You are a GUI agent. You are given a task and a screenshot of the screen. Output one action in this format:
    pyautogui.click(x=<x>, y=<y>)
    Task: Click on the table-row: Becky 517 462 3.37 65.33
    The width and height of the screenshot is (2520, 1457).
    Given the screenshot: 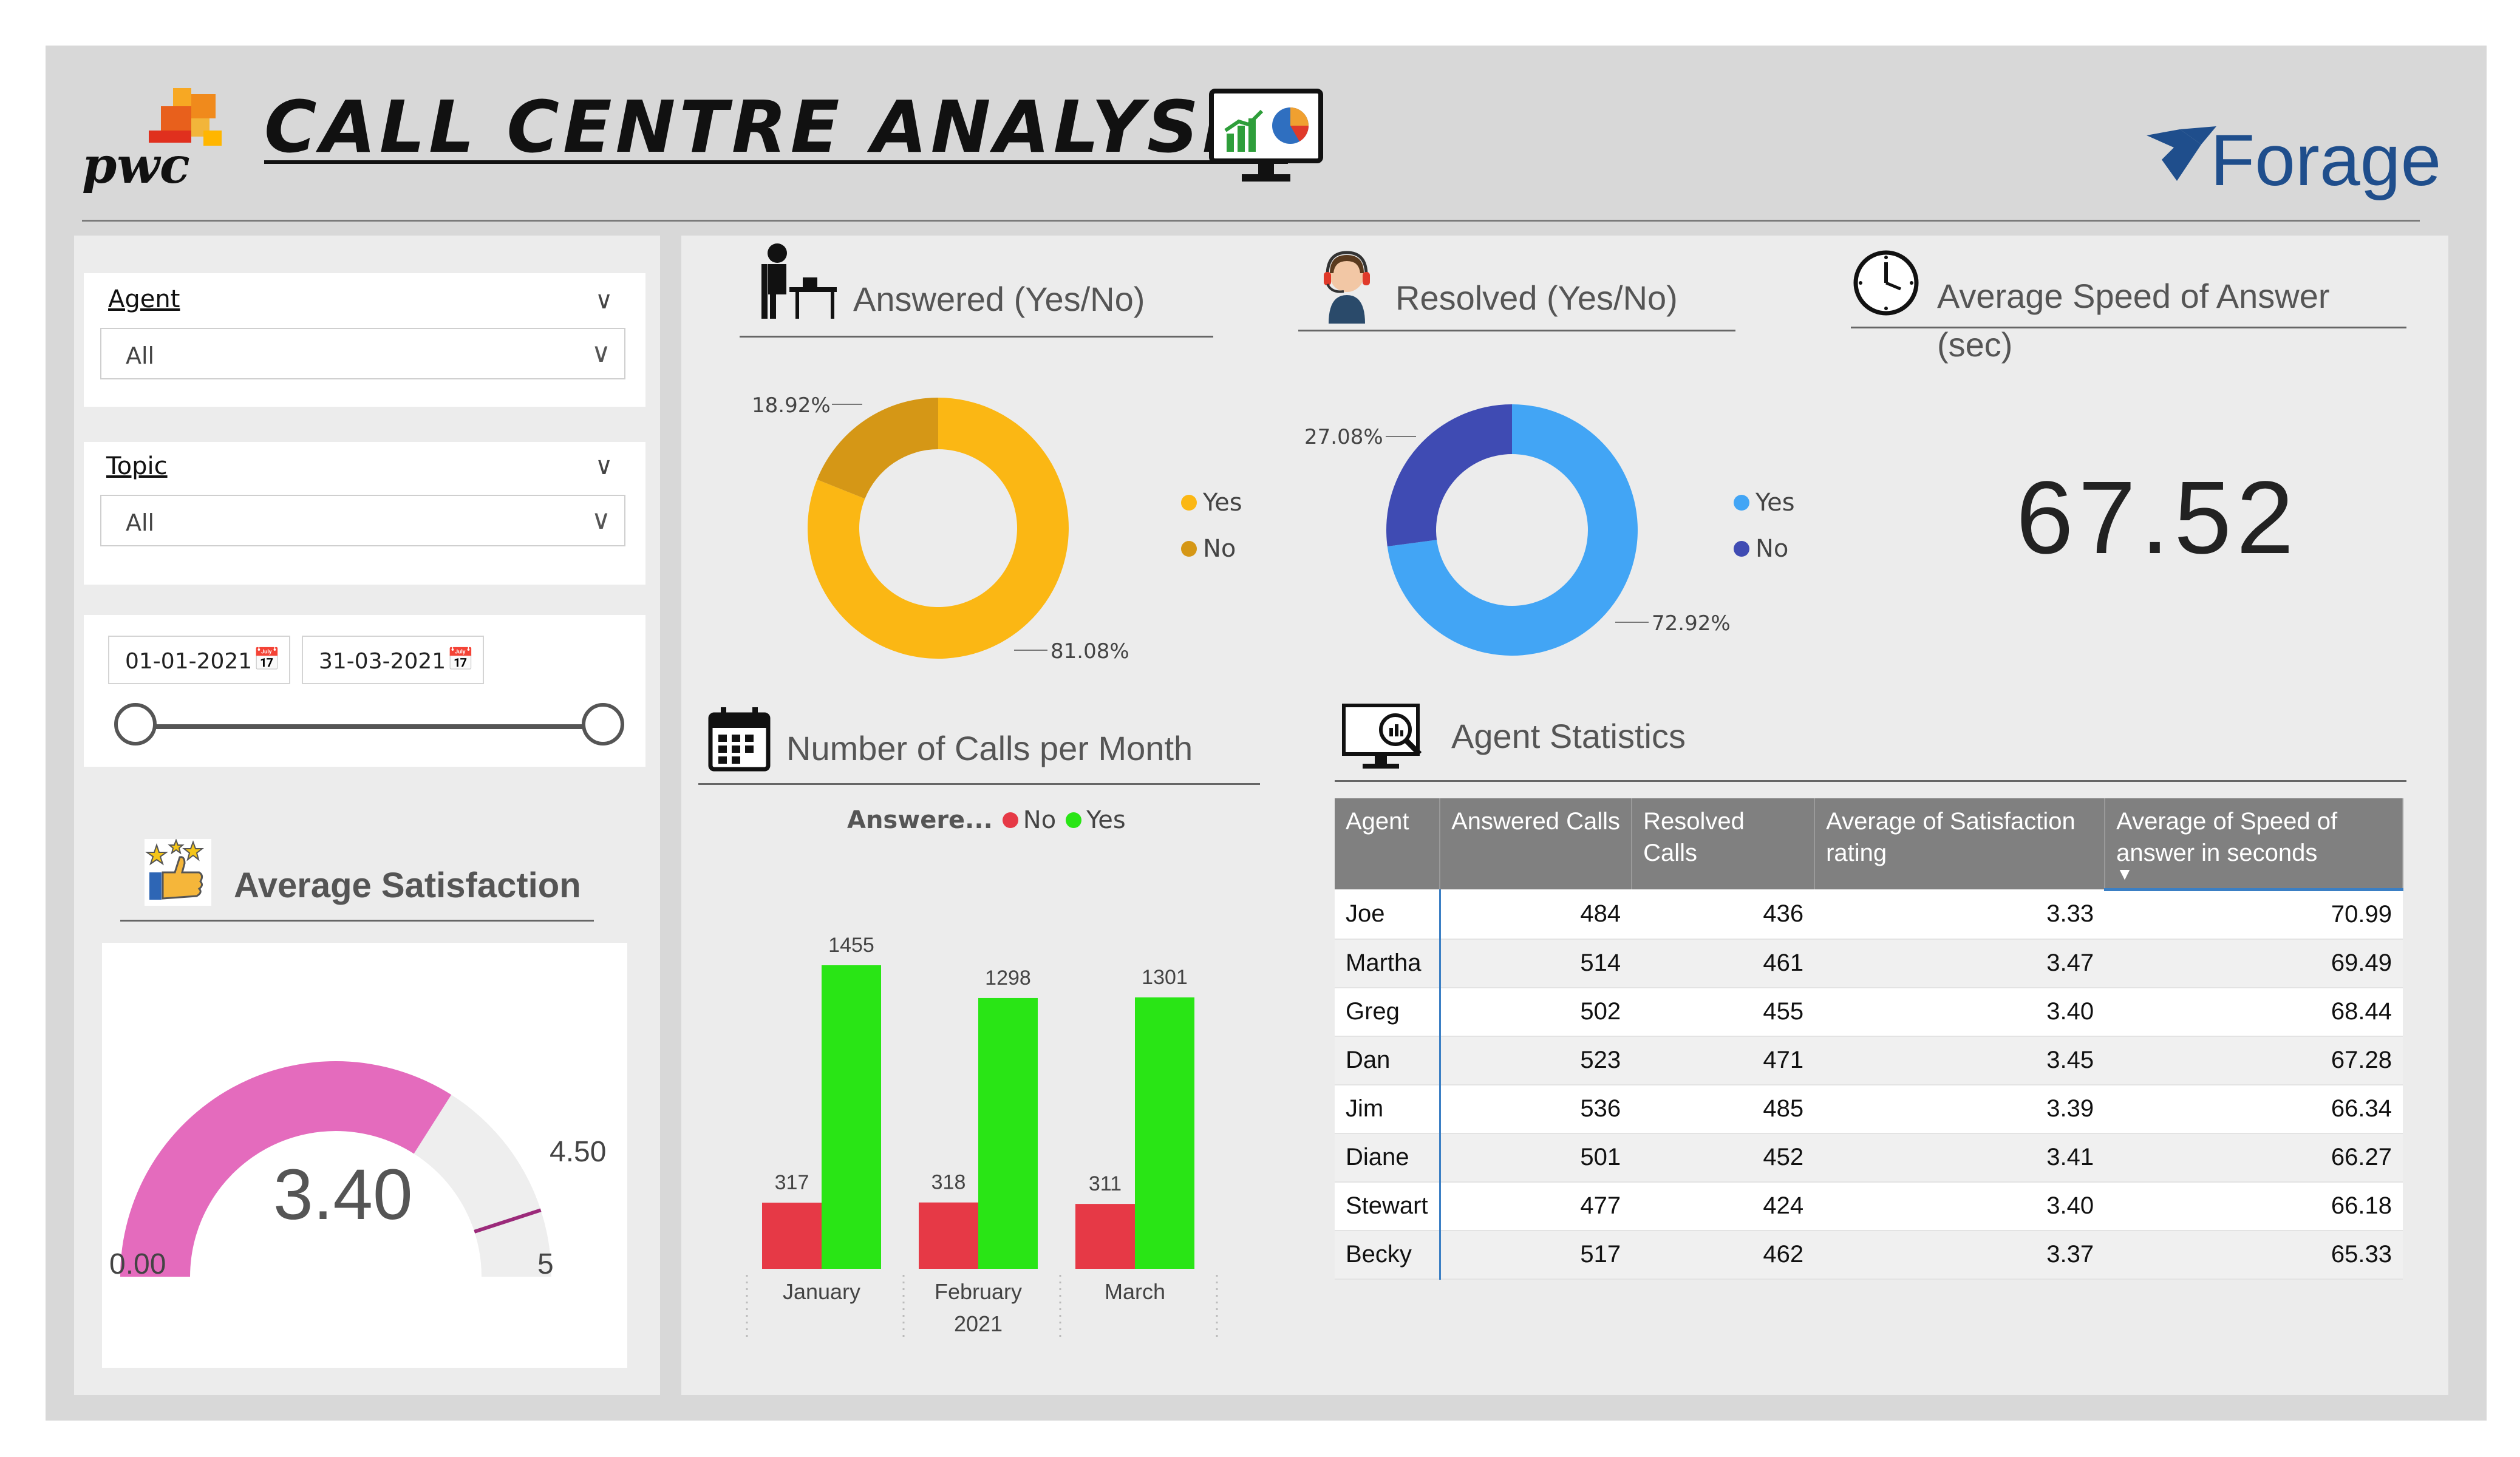 What is the action you would take?
    pyautogui.click(x=1869, y=1255)
    